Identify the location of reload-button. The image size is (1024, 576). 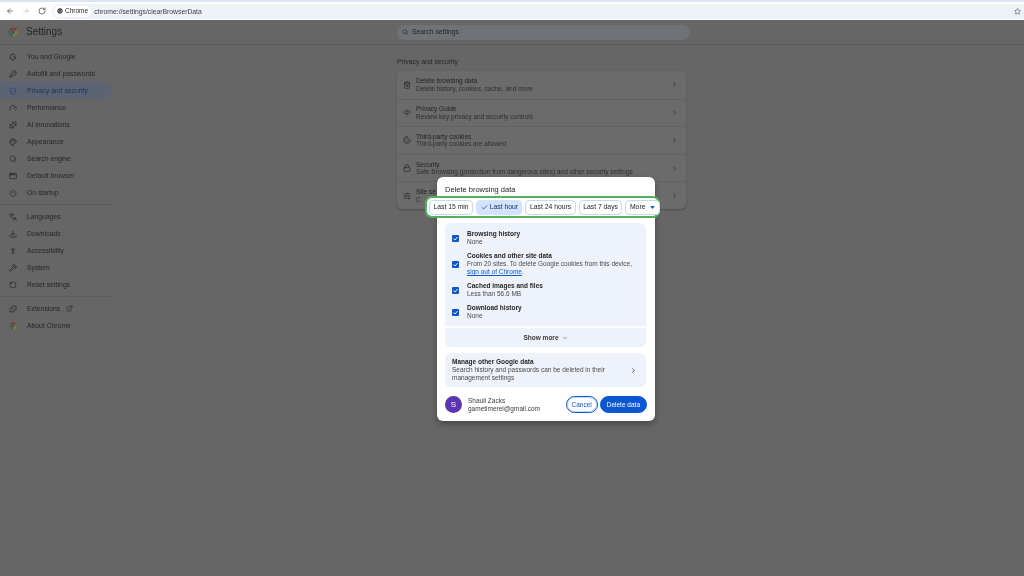
(41, 11).